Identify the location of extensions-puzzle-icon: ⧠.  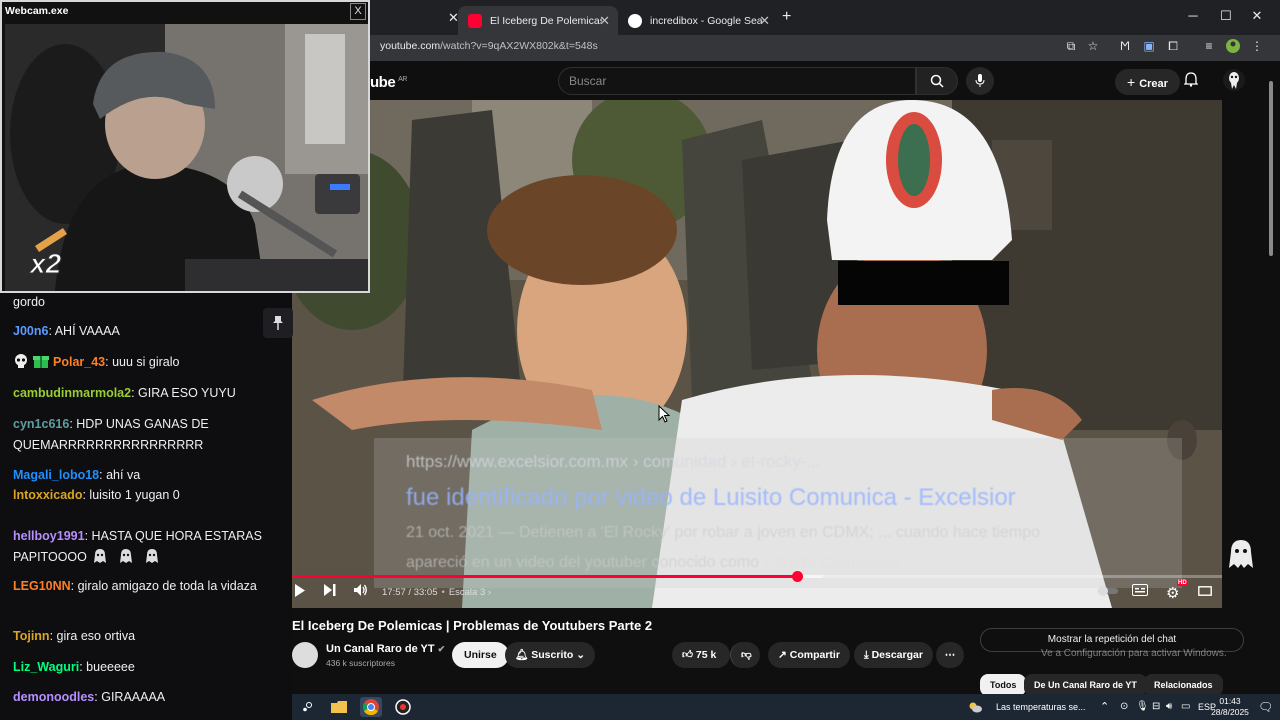
(1173, 46).